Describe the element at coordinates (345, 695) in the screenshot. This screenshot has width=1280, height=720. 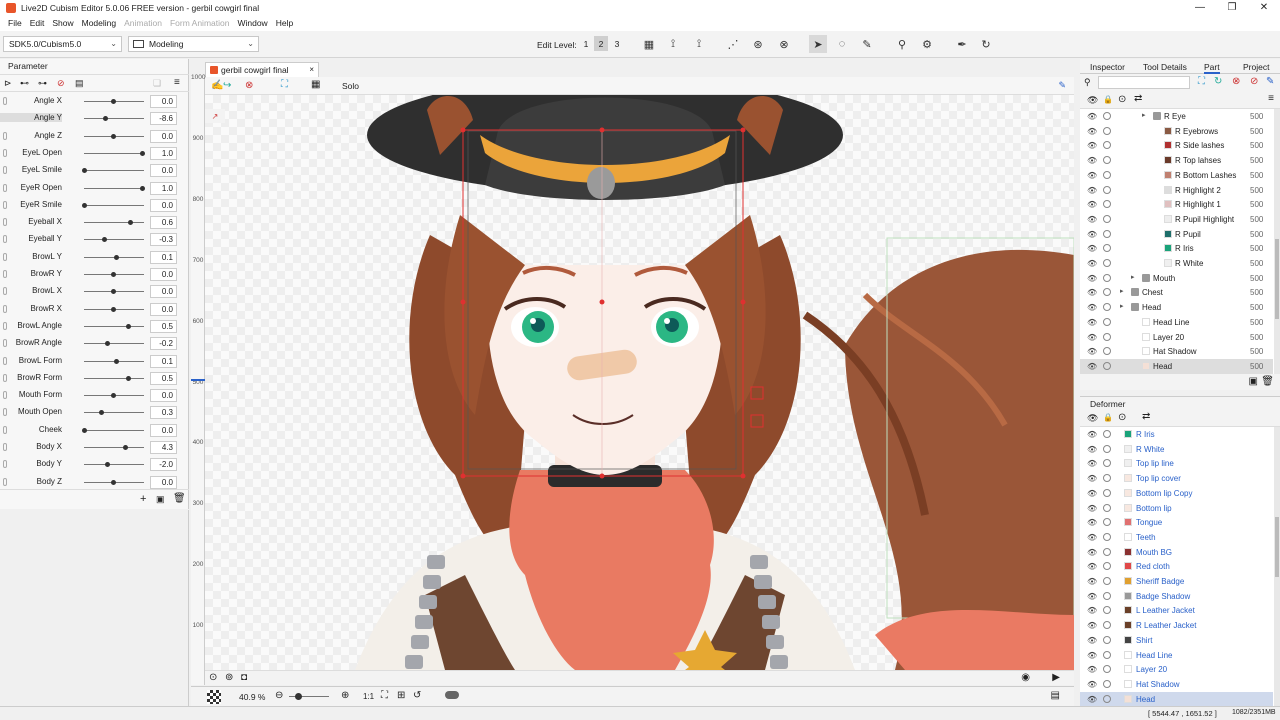
I see `zoom-in-icon: ⊕` at that location.